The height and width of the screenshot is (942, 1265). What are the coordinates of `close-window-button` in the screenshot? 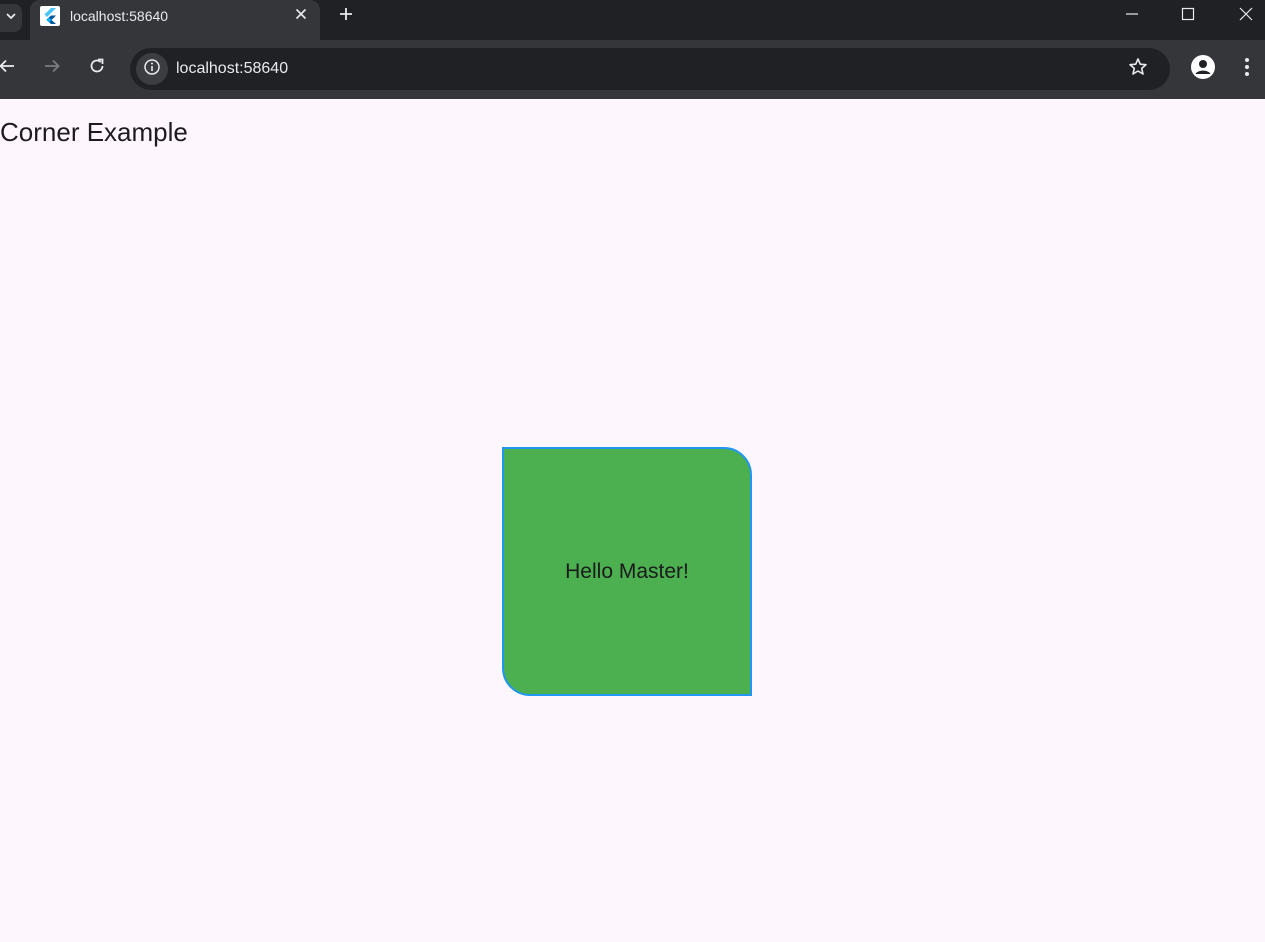 It's located at (1241, 16).